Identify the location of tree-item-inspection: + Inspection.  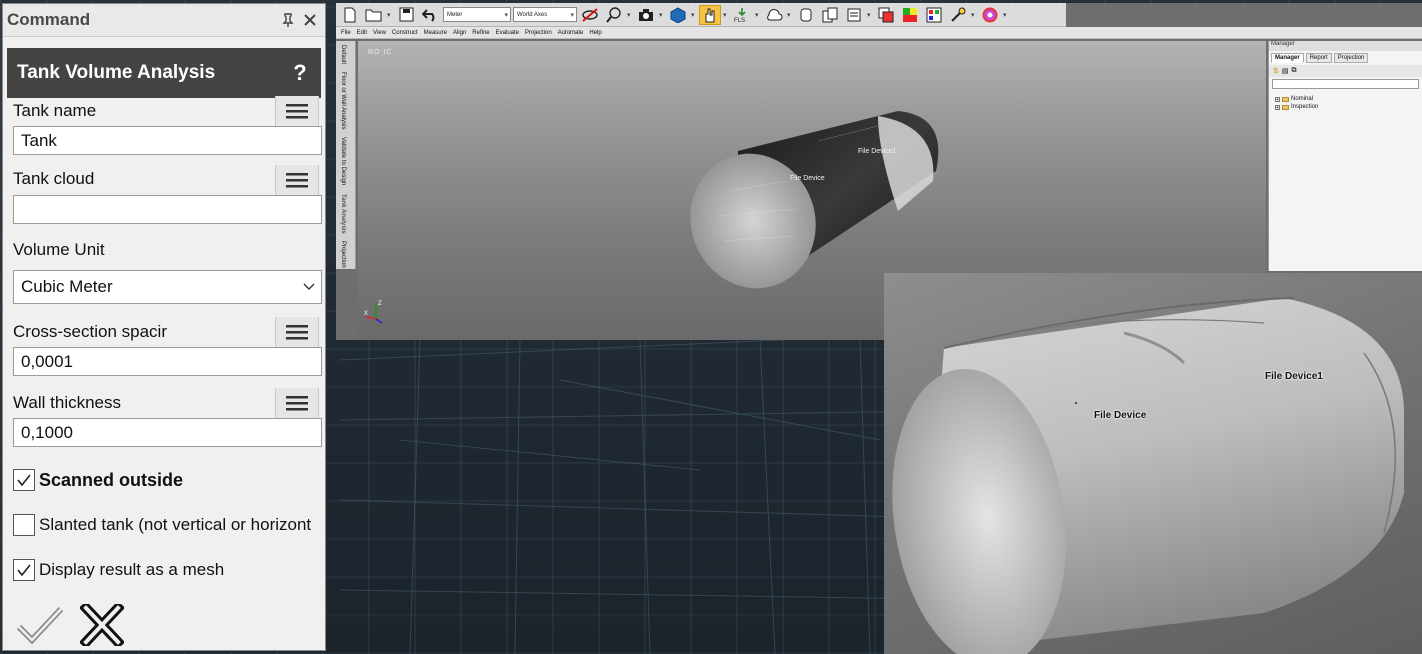
(1345, 107).